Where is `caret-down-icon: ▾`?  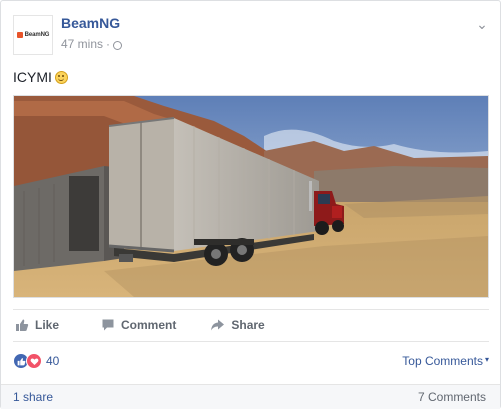 caret-down-icon: ▾ is located at coordinates (486, 359).